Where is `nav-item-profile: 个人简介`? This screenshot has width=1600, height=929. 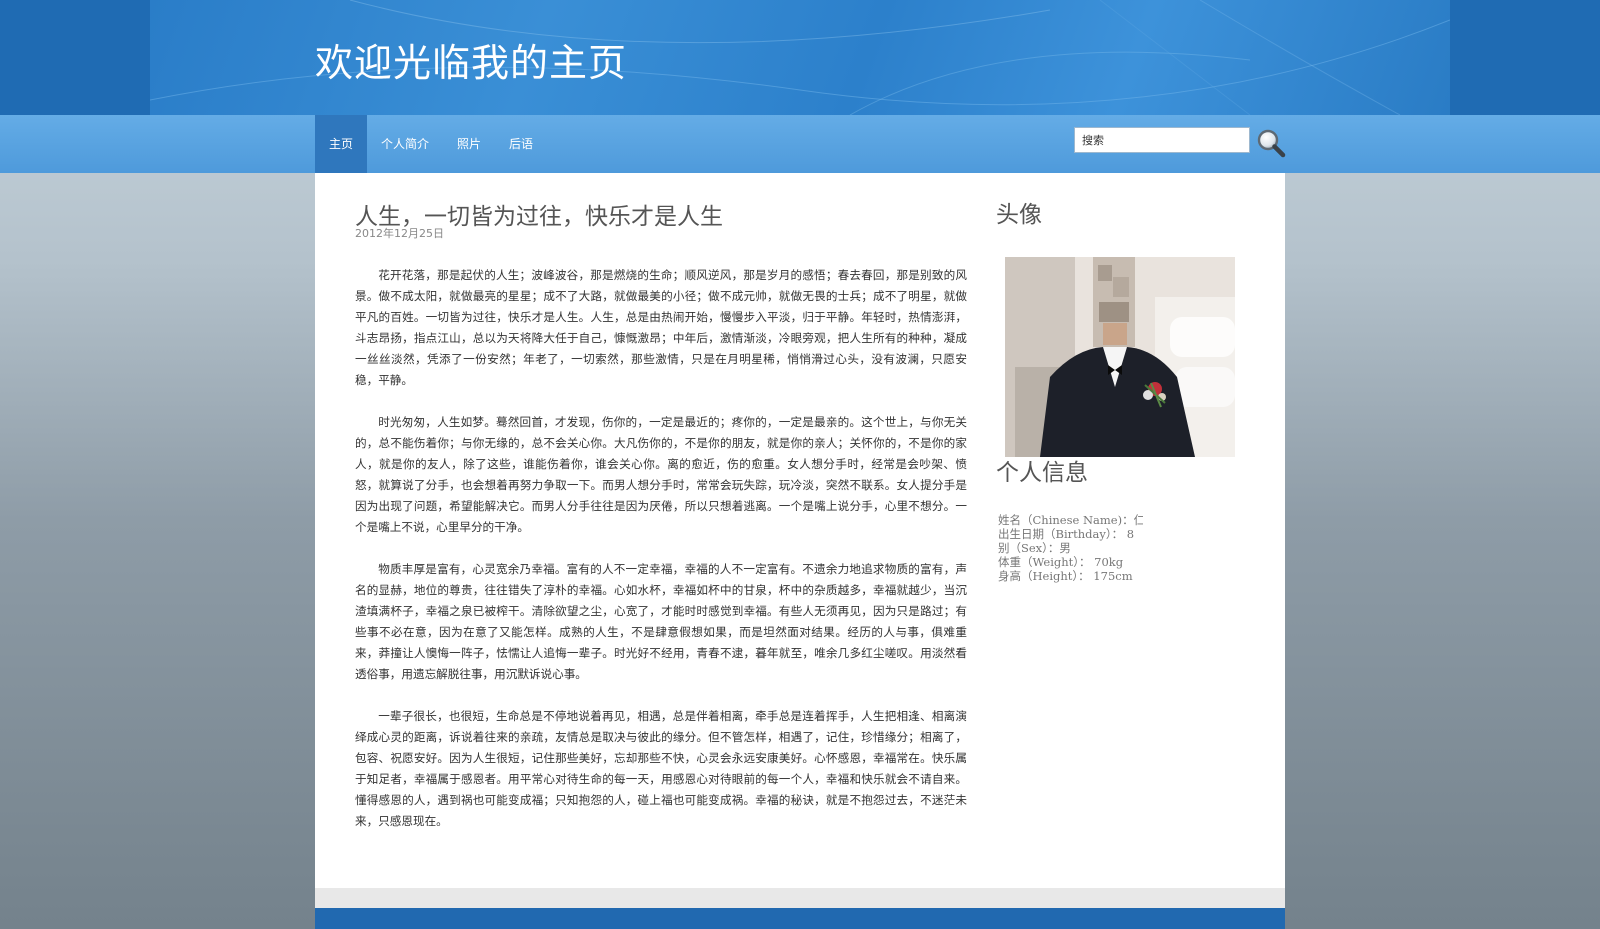
nav-item-profile: 个人简介 is located at coordinates (405, 144).